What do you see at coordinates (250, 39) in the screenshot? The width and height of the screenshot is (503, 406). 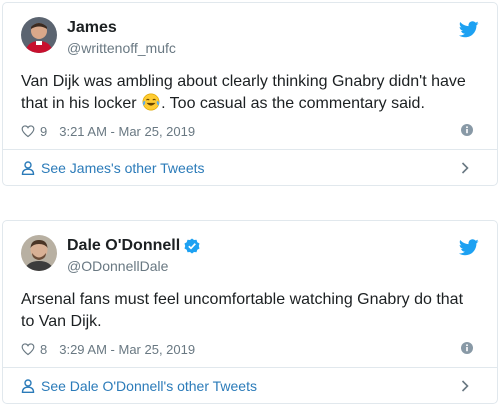 I see `tweet-header: James @writtenoff_mufc` at bounding box center [250, 39].